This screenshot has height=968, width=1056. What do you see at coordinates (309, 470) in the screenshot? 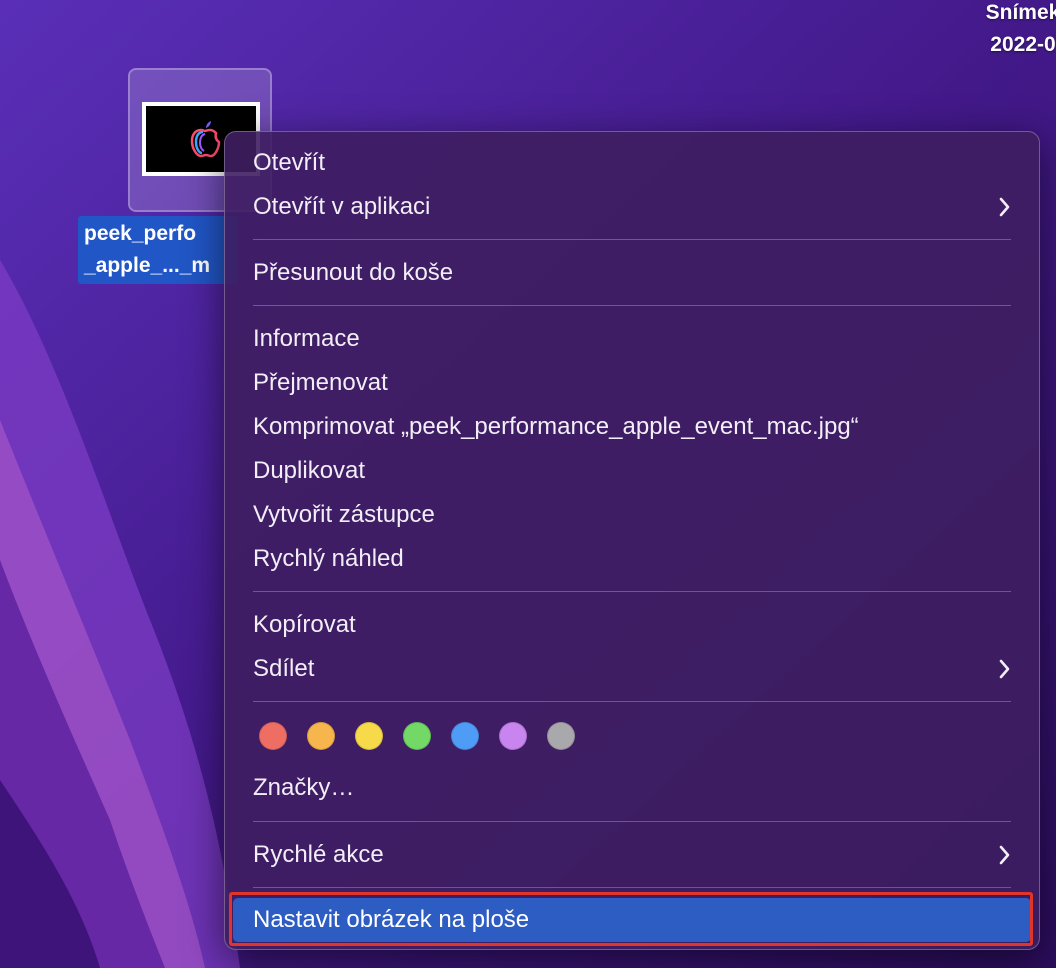
I see `menu-item-label: Duplikovat` at bounding box center [309, 470].